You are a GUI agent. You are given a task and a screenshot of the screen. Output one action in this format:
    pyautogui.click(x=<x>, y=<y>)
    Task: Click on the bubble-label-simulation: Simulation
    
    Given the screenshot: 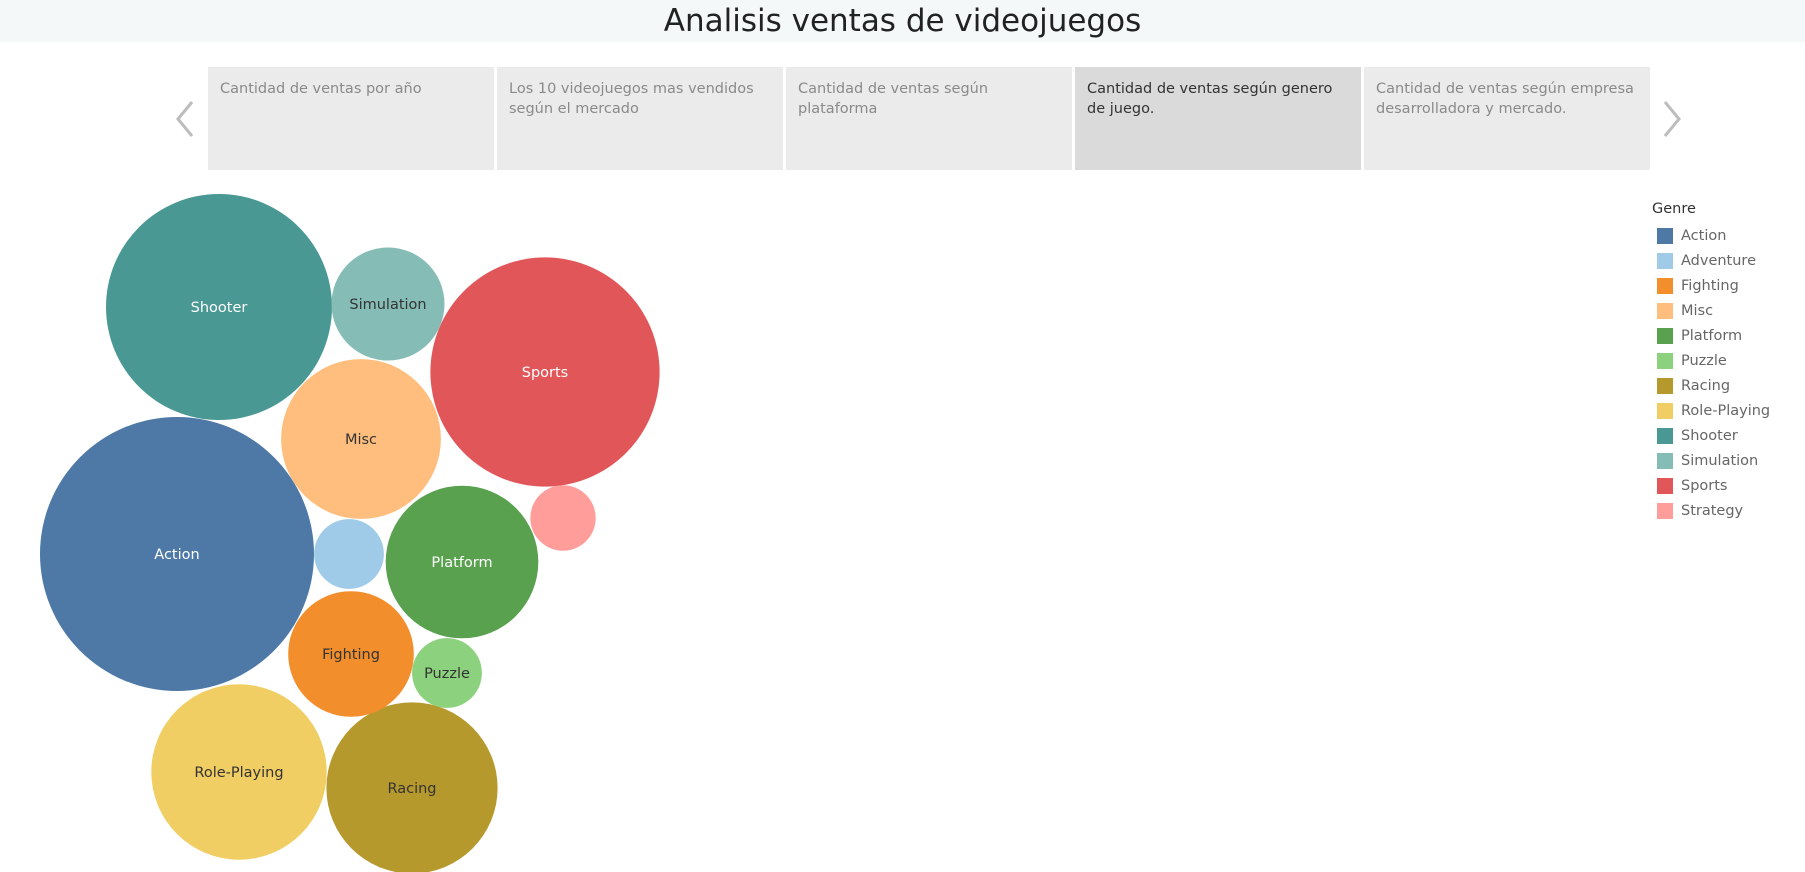 What is the action you would take?
    pyautogui.click(x=387, y=305)
    